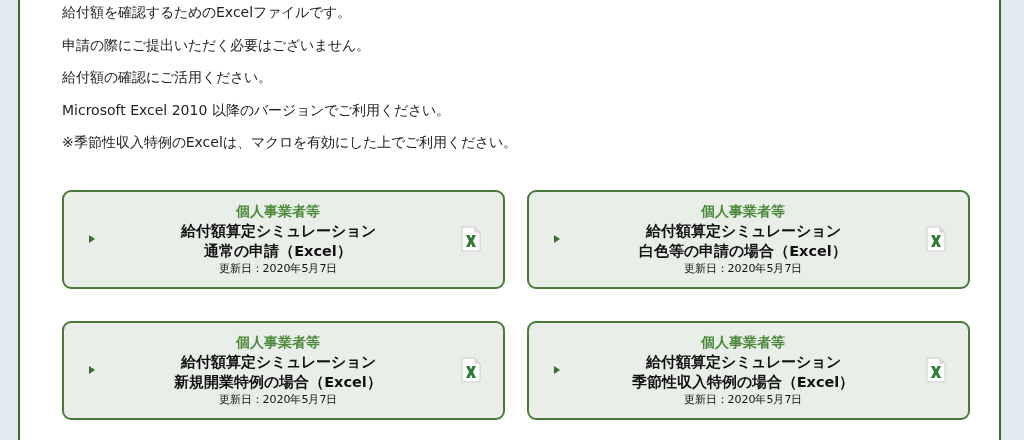 This screenshot has width=1024, height=440. Describe the element at coordinates (283, 370) in the screenshot. I see `download-link: 個人事業者等 給付額算定シミュレーション 新規開業特例の場合（Excel） 更新日：2020年5月7日` at that location.